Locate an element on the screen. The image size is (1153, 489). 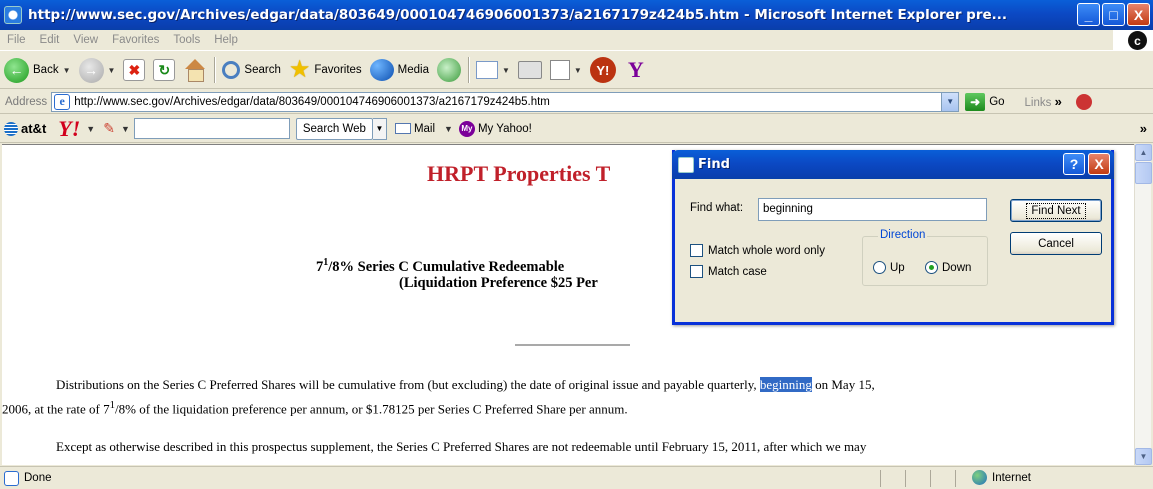
find-what-input: beginning is located at coordinates (872, 209).